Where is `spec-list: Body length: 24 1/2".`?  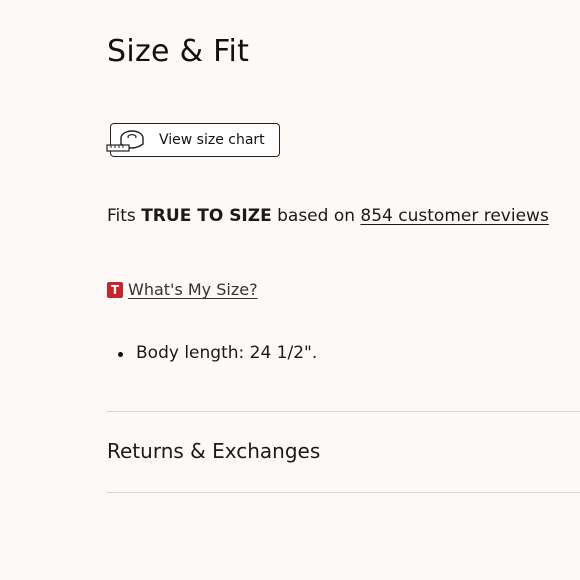 spec-list: Body length: 24 1/2". is located at coordinates (217, 353).